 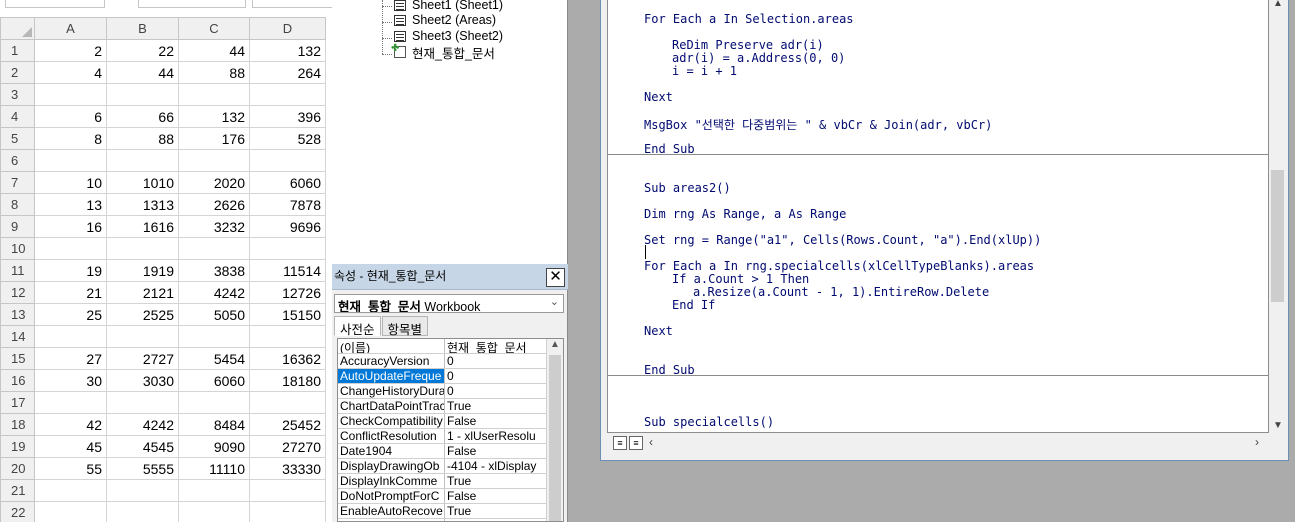 I want to click on row-header: 7, so click(x=17, y=182).